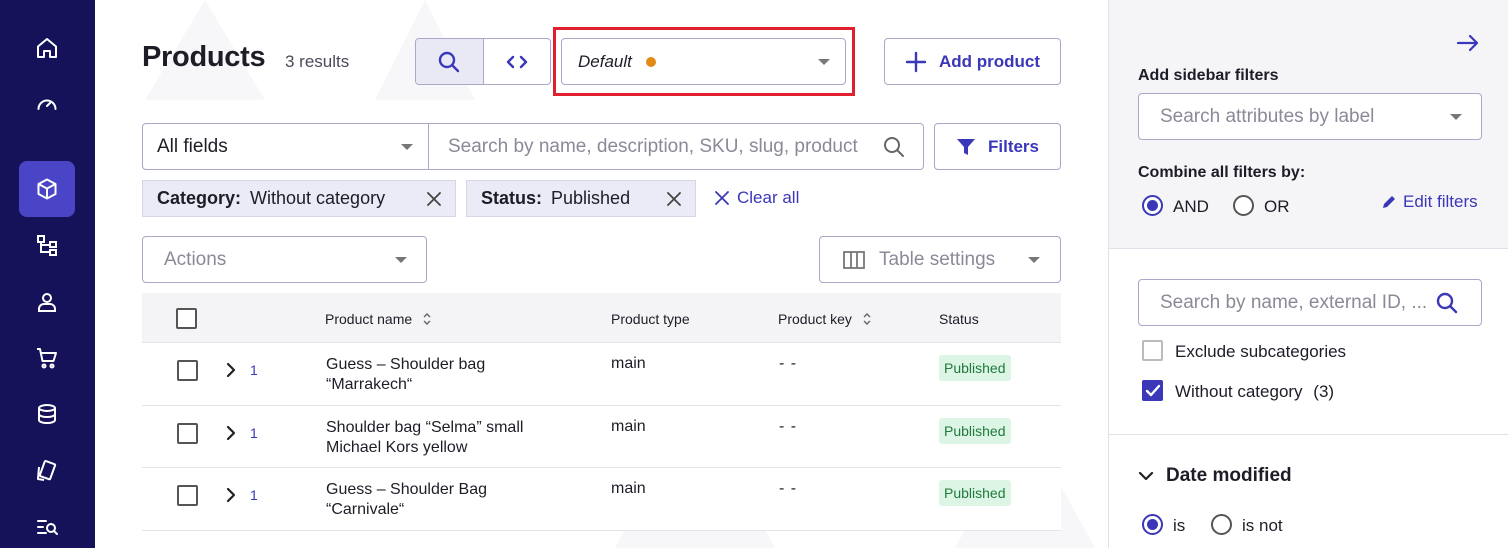 The height and width of the screenshot is (548, 1508). I want to click on column-header-product-name: Product name, so click(378, 319).